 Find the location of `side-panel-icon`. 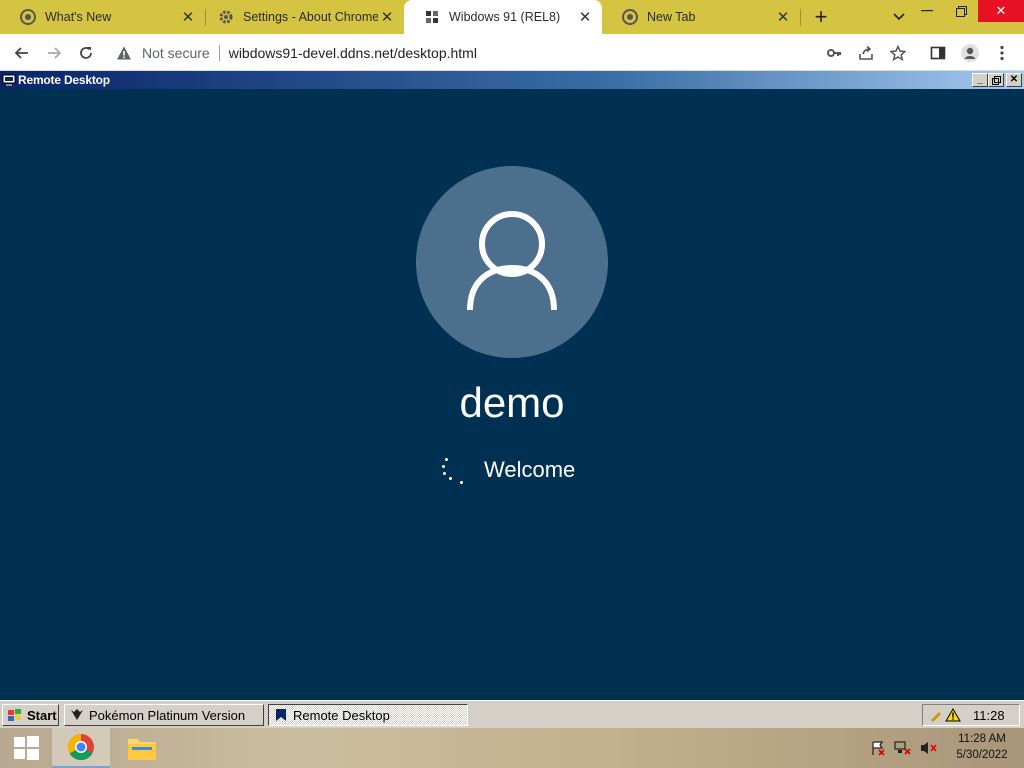

side-panel-icon is located at coordinates (938, 53).